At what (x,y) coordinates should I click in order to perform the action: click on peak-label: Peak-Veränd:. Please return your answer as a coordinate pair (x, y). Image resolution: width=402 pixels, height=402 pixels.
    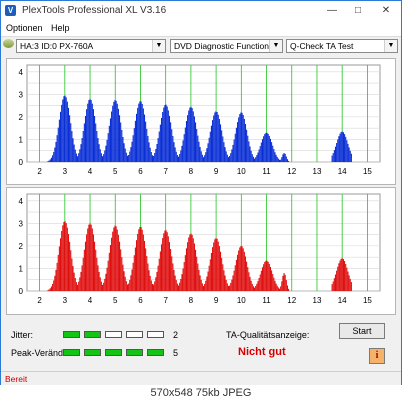
    Looking at the image, I should click on (38, 353).